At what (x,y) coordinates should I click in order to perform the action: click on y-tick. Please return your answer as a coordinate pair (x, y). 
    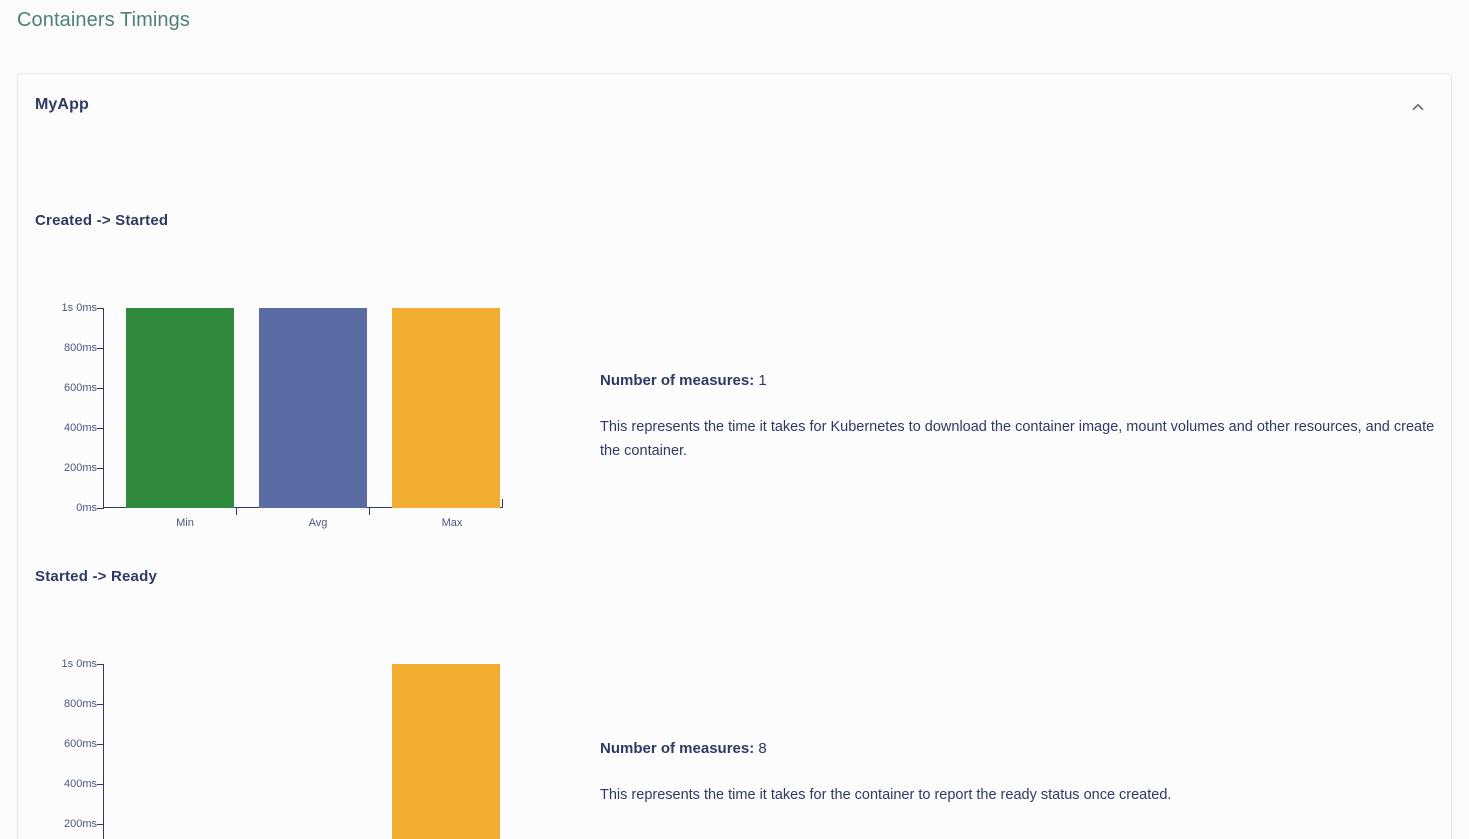
    Looking at the image, I should click on (100, 508).